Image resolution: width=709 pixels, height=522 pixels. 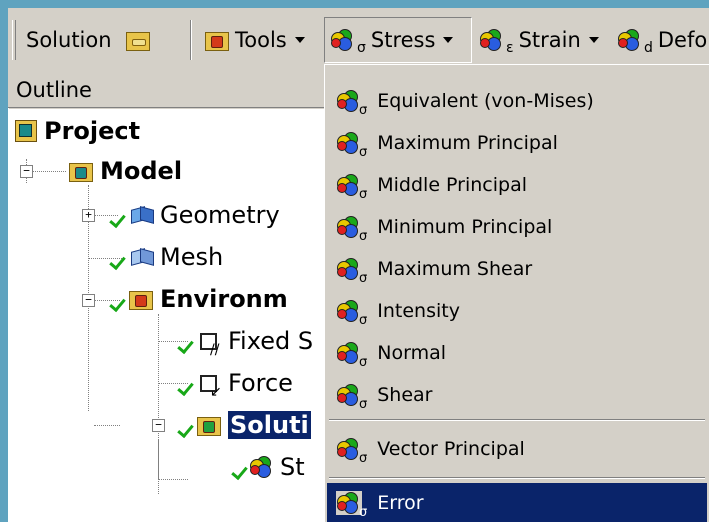 What do you see at coordinates (593, 40) in the screenshot?
I see `strain-dropdown-arrow-icon` at bounding box center [593, 40].